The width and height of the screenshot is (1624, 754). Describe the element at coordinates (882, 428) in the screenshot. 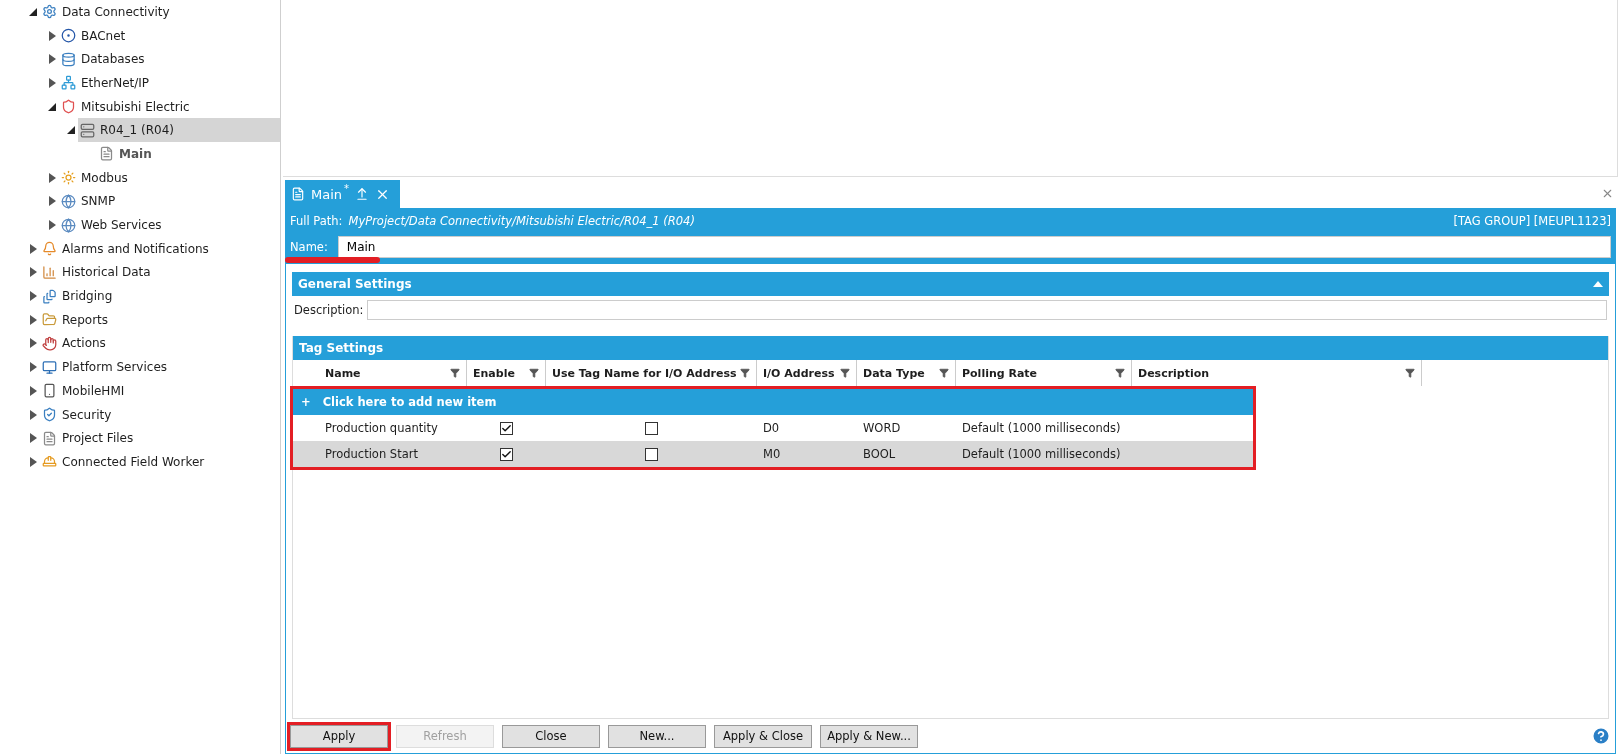

I see `table-cell-text: WORD` at that location.